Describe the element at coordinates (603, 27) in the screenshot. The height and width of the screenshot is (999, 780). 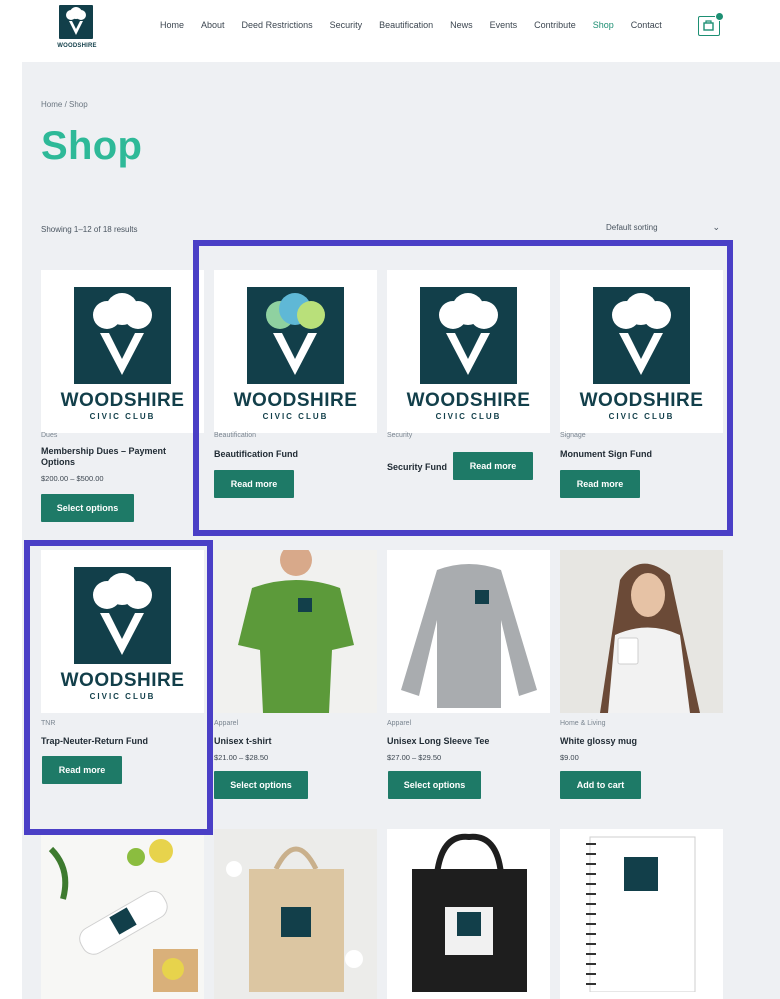
I see `nav-shop: Shop` at that location.